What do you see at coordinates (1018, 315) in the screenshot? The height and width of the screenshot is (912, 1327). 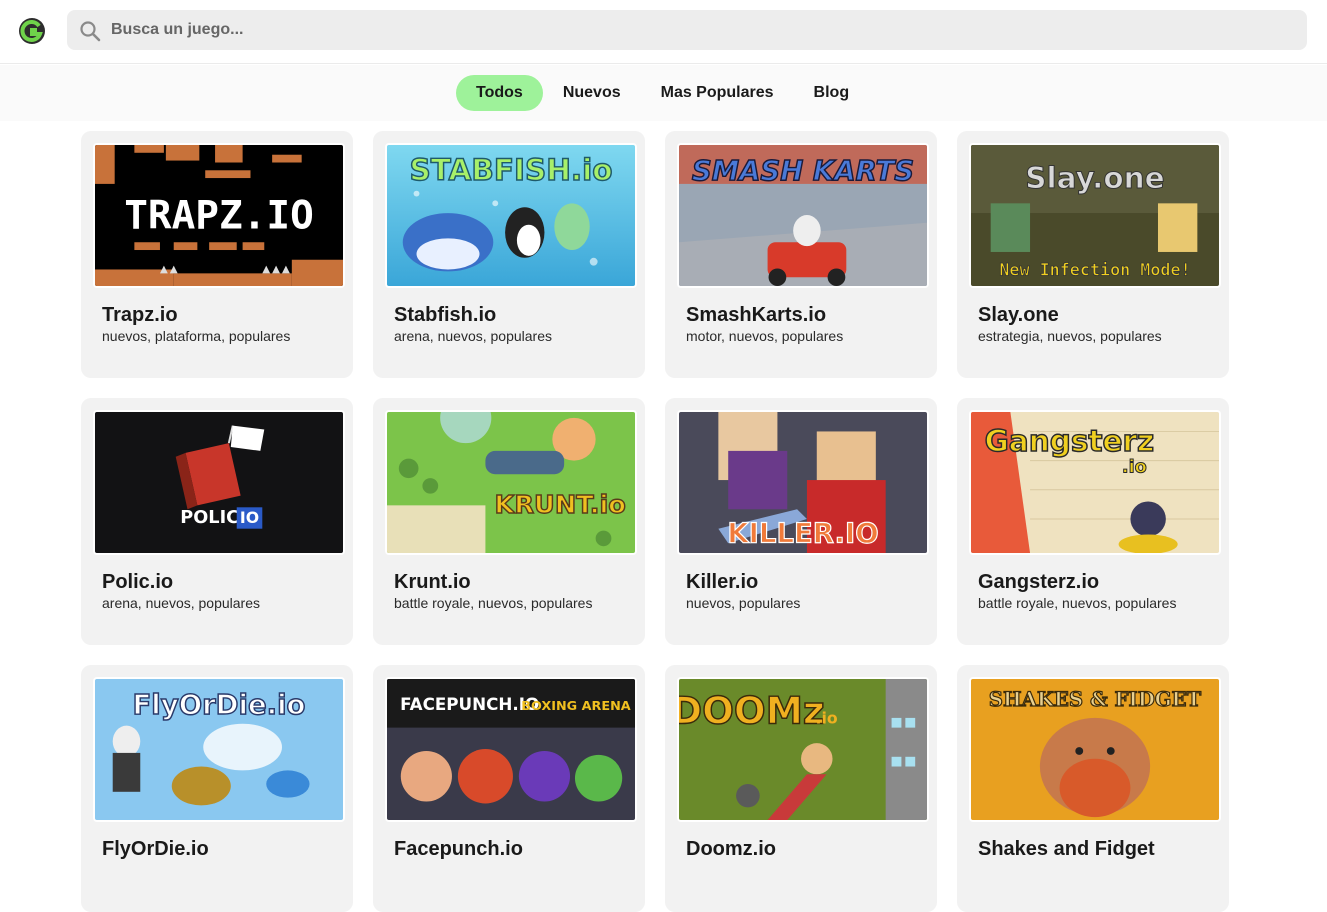 I see `game-title: Slay.one` at bounding box center [1018, 315].